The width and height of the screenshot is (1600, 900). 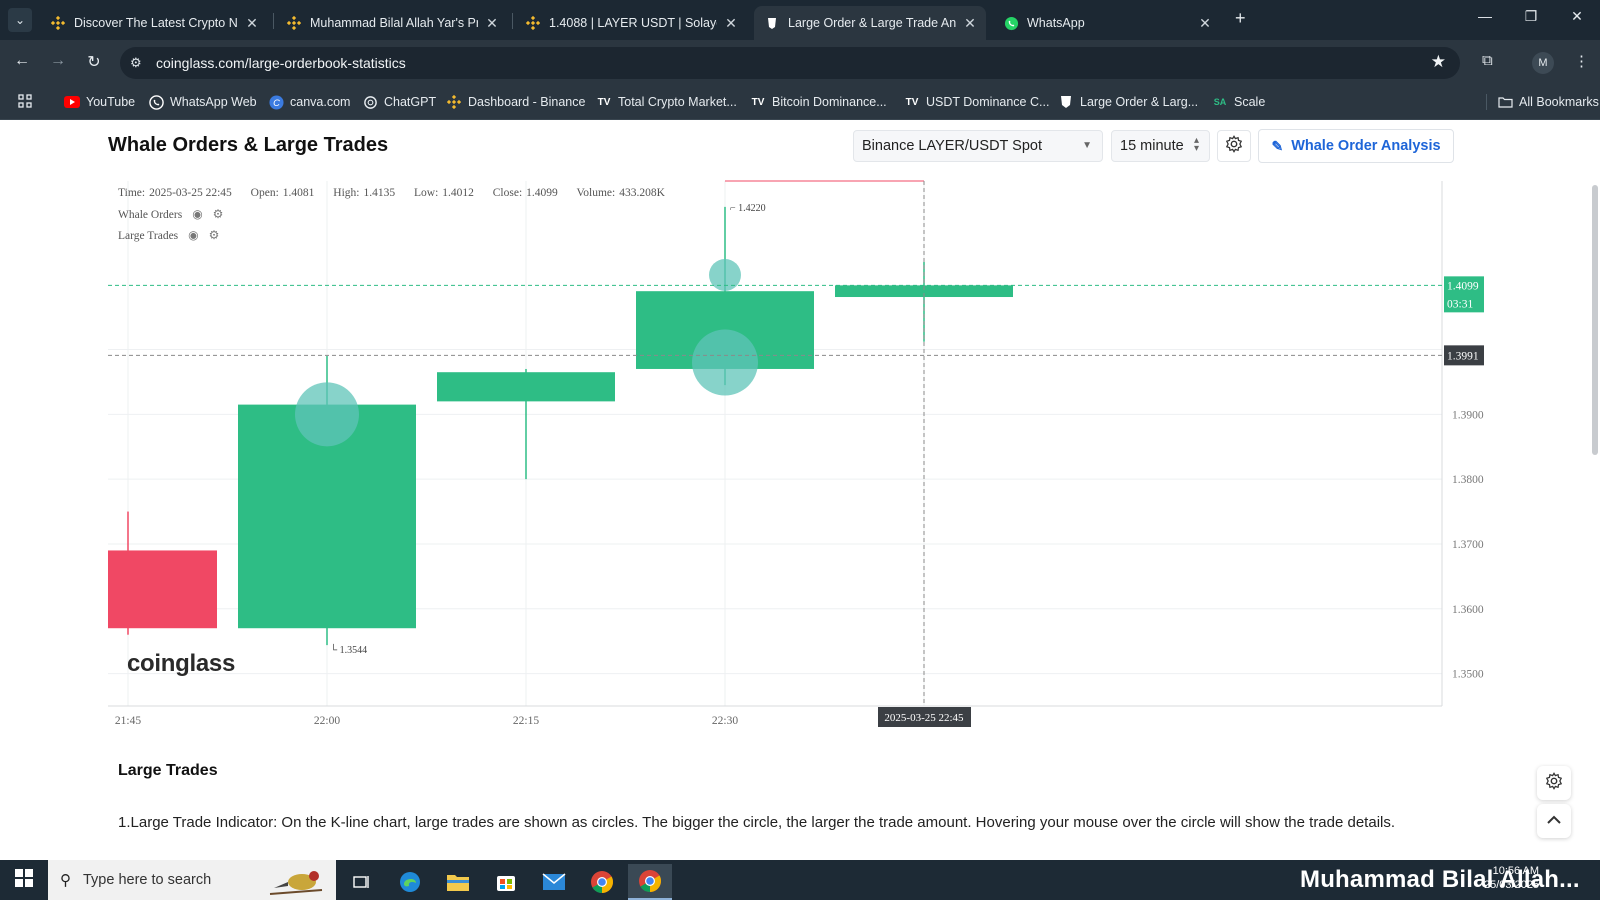 I want to click on chevron-up-icon, so click(x=1554, y=821).